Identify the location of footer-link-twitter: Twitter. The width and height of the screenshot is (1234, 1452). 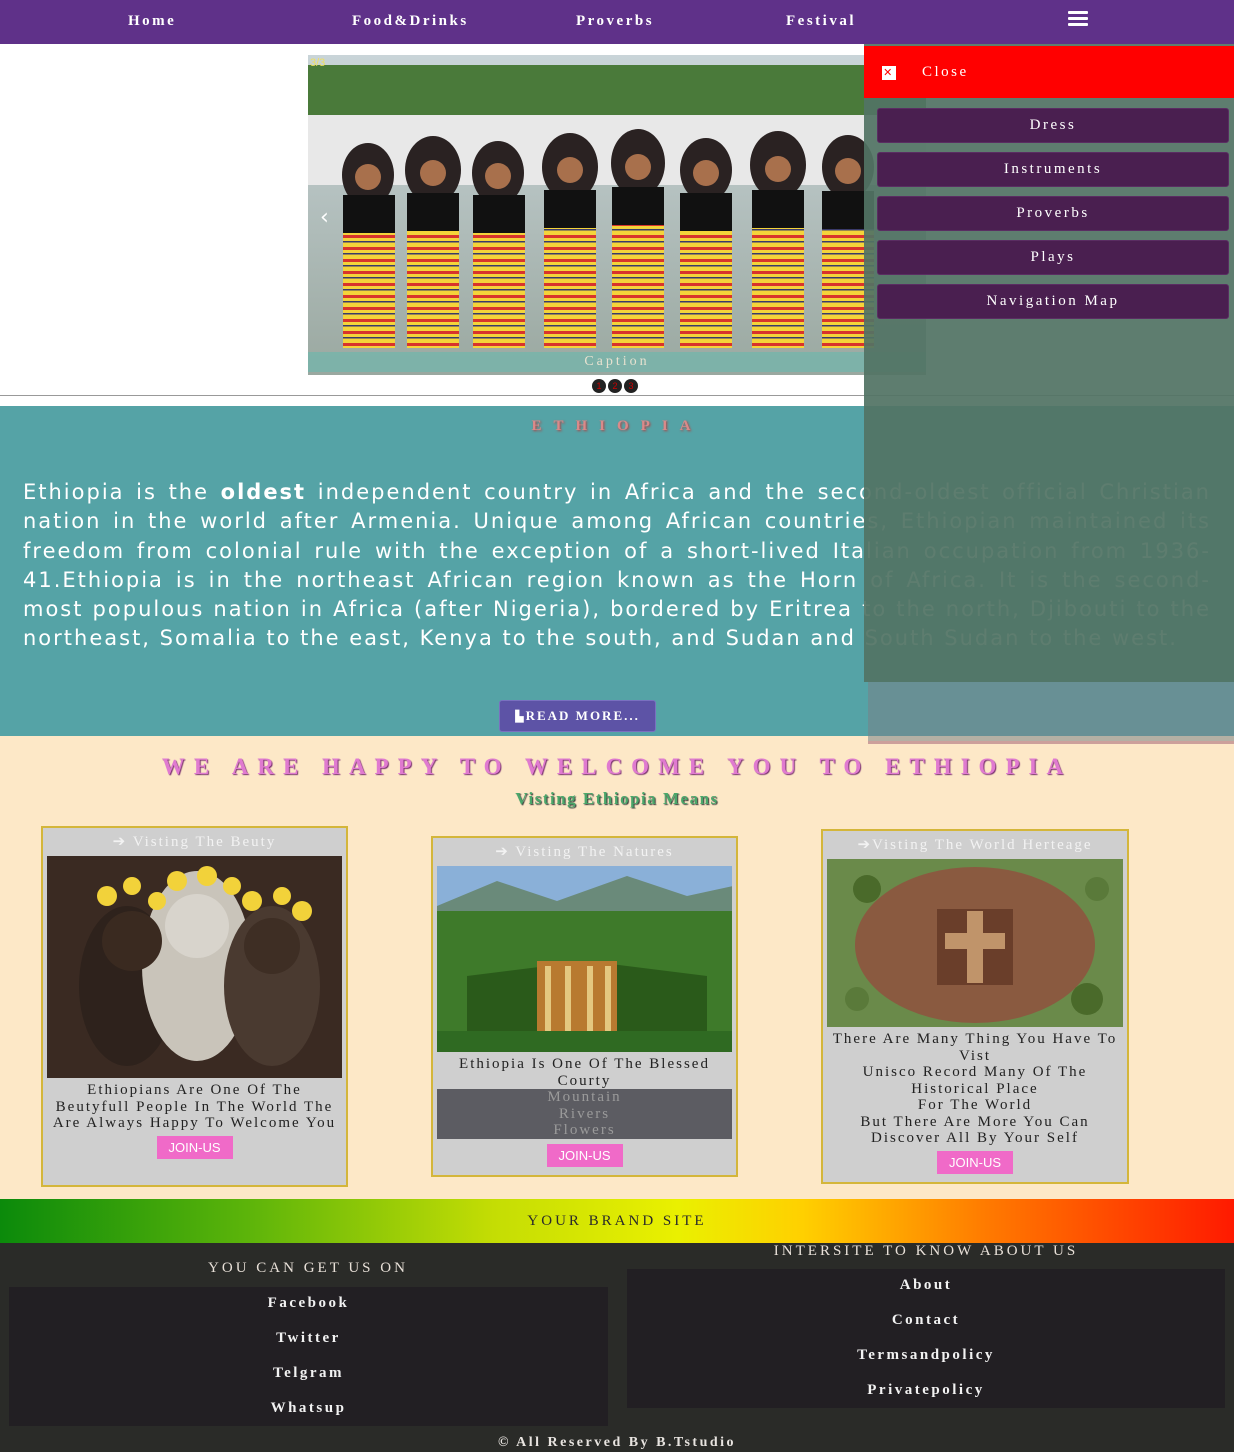
(308, 1338).